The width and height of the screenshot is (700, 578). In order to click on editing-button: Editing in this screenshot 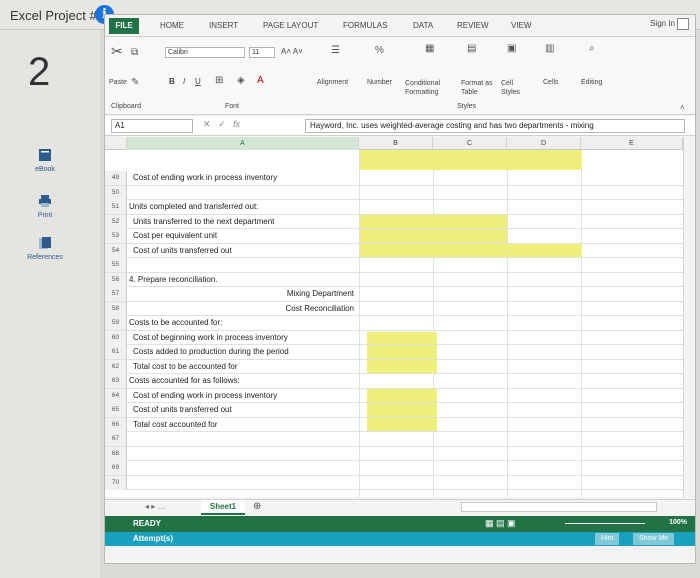, I will do `click(591, 82)`.